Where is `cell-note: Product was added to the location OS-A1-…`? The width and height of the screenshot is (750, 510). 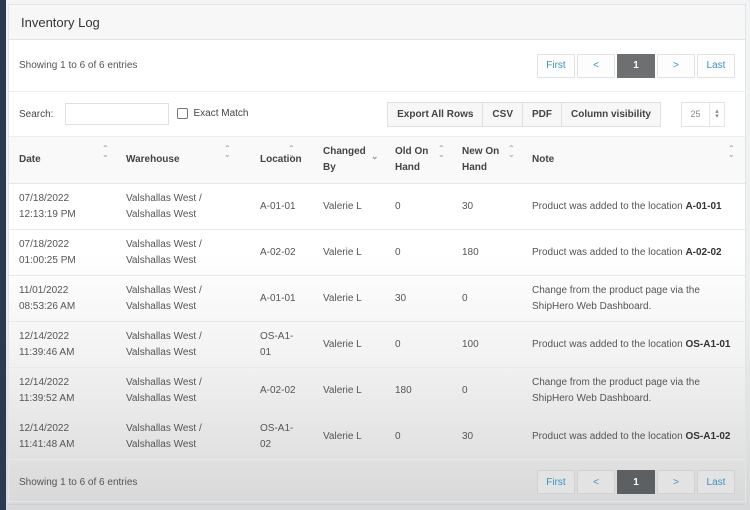 cell-note: Product was added to the location OS-A1-… is located at coordinates (633, 344).